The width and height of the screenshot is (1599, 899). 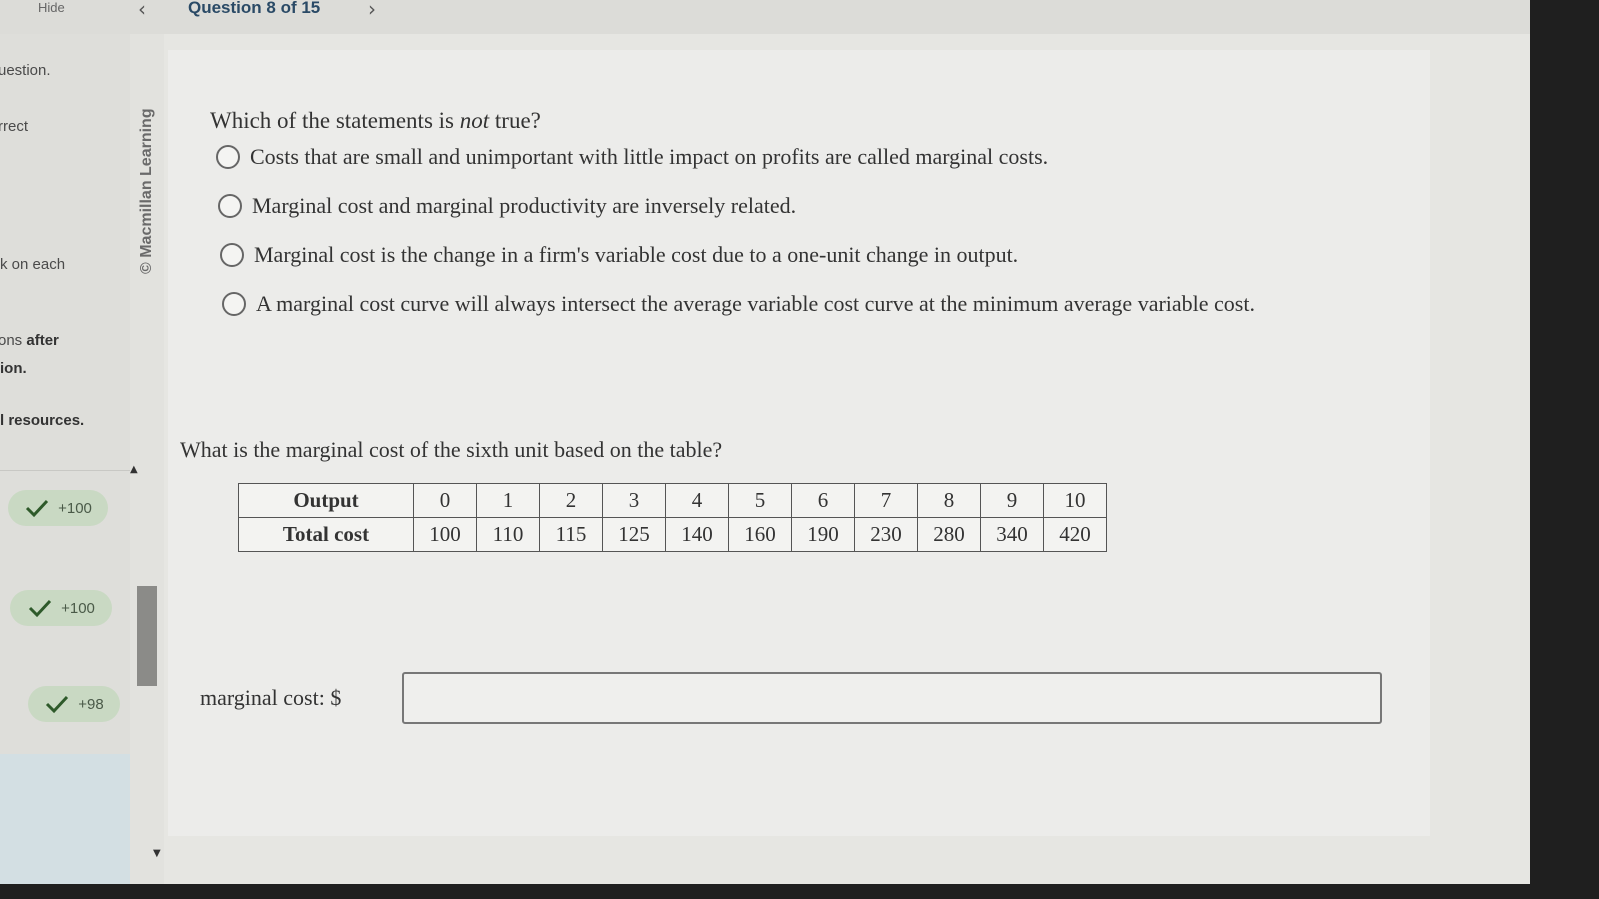 What do you see at coordinates (886, 534) in the screenshot?
I see `table-cell: 230` at bounding box center [886, 534].